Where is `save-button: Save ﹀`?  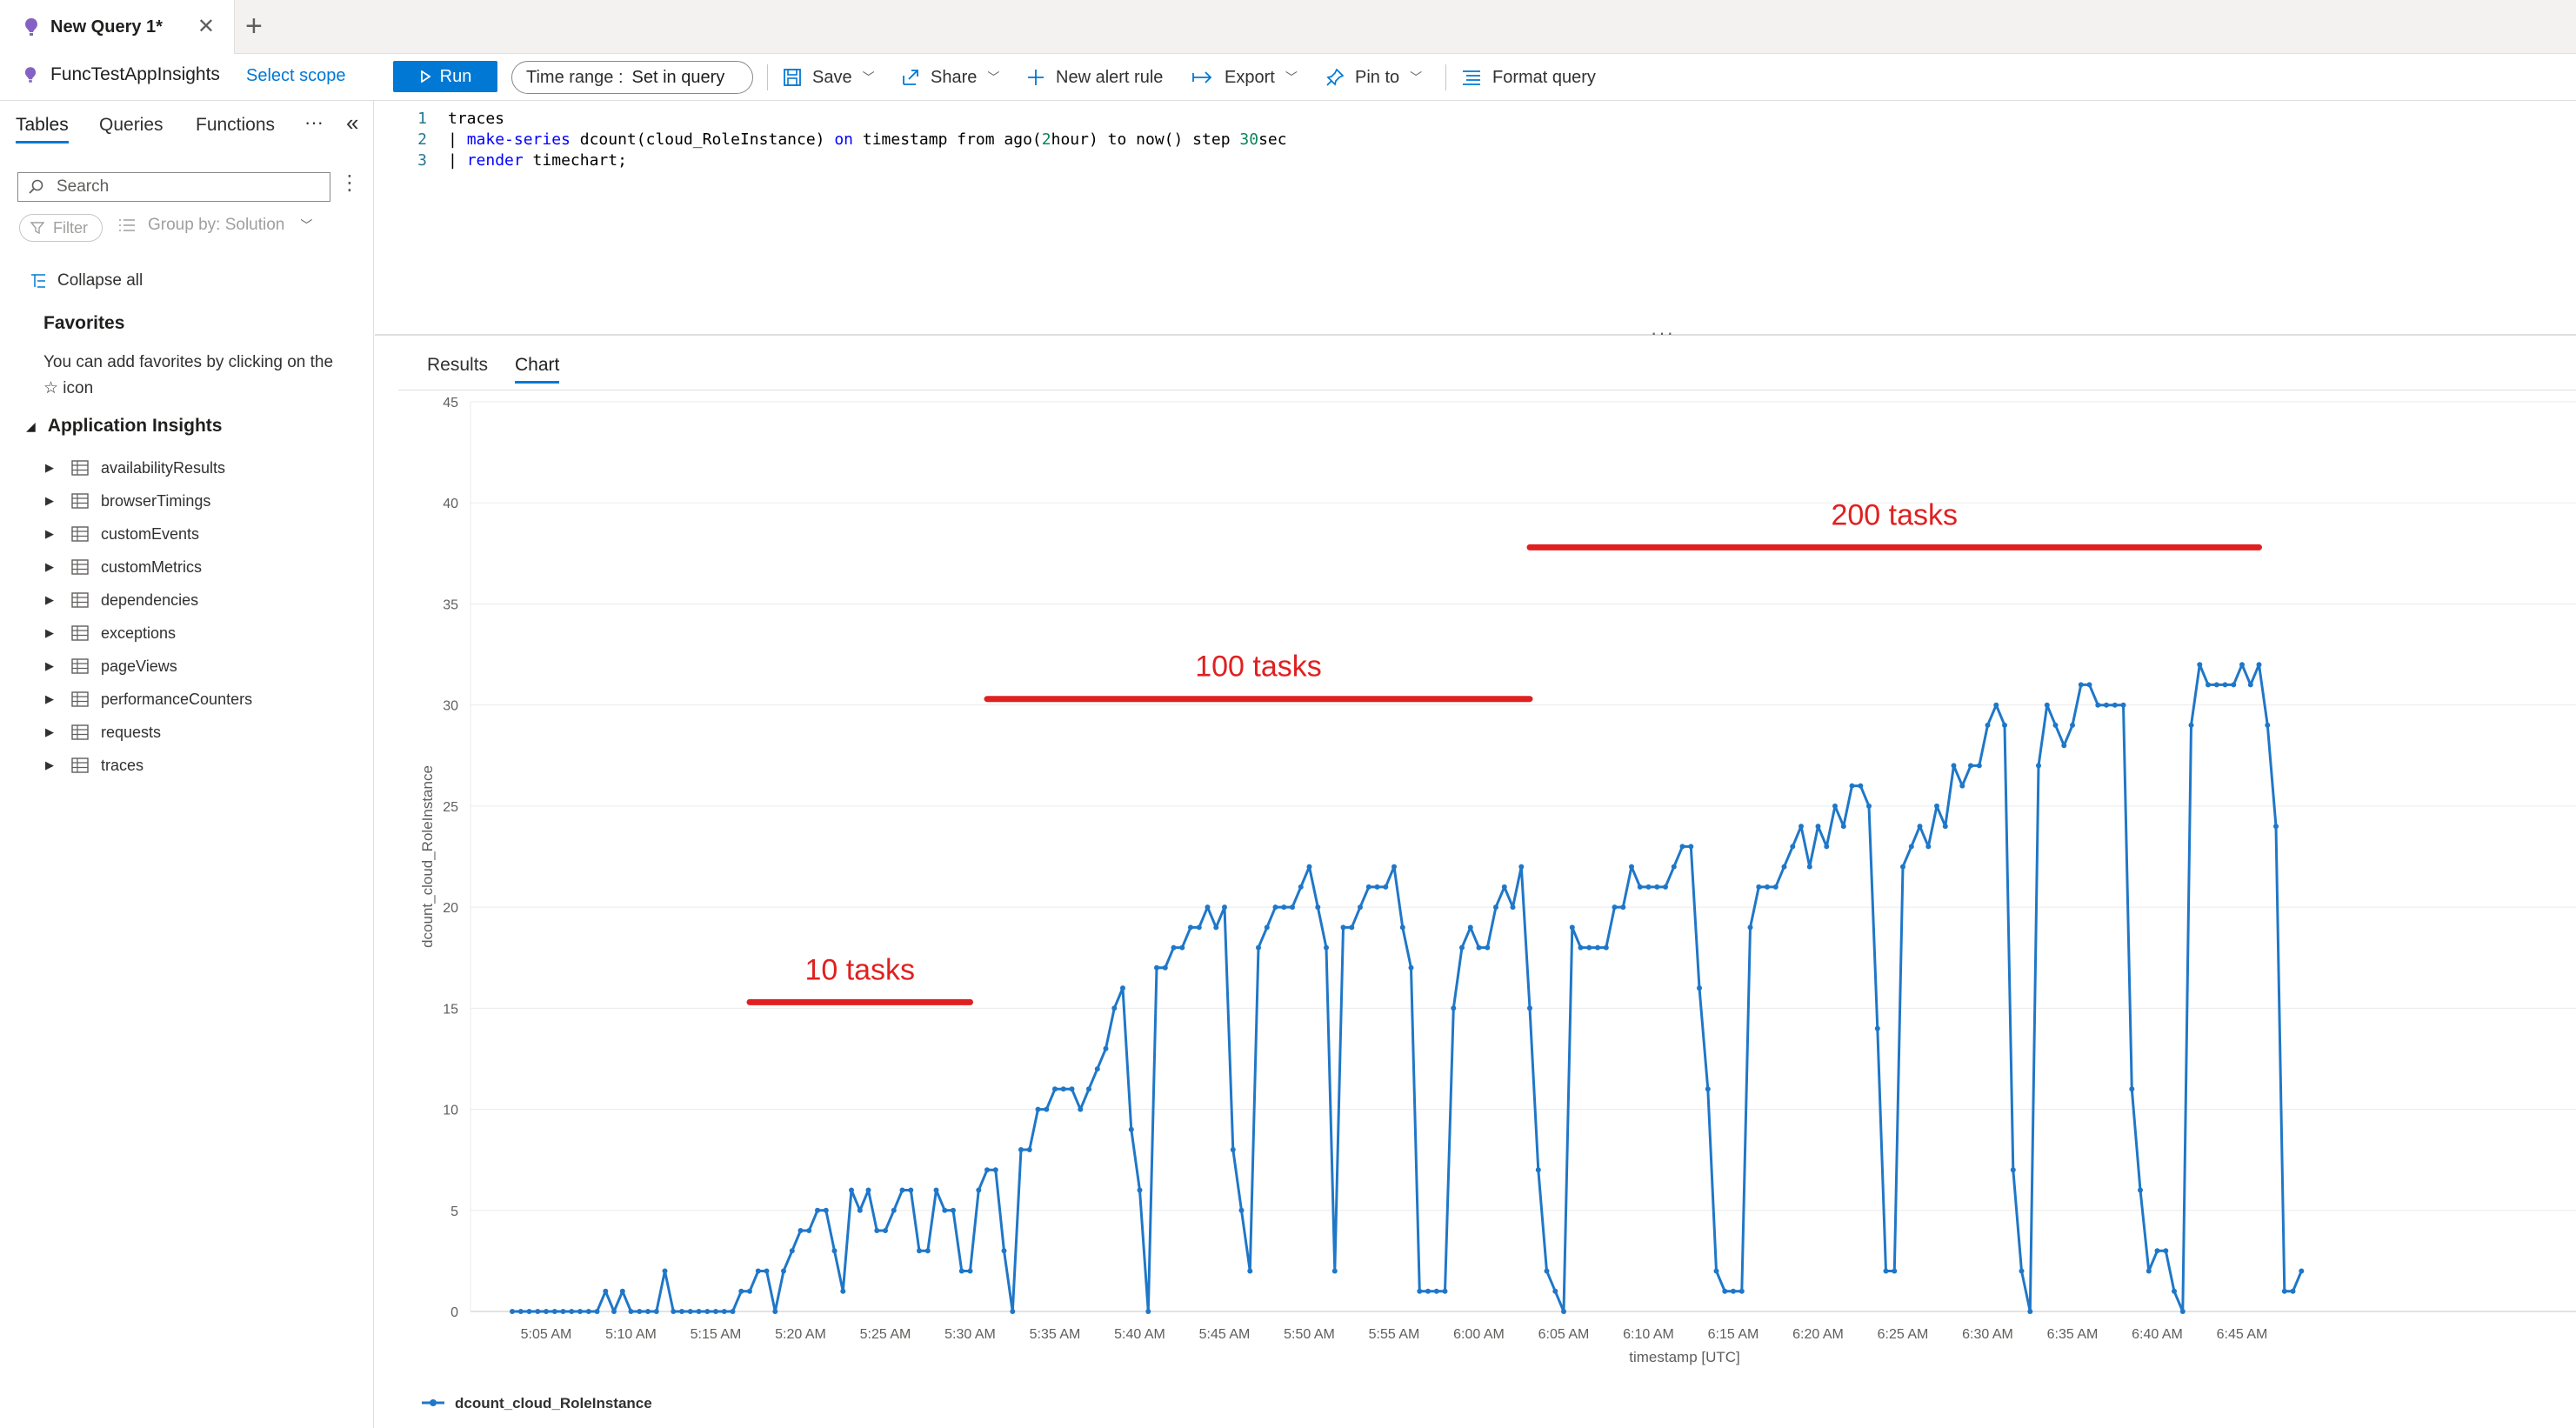
save-button: Save ﹀ is located at coordinates (829, 77).